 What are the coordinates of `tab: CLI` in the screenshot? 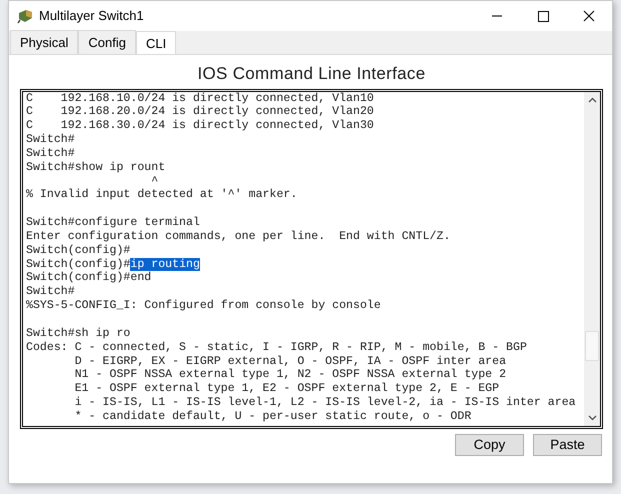 It's located at (156, 43).